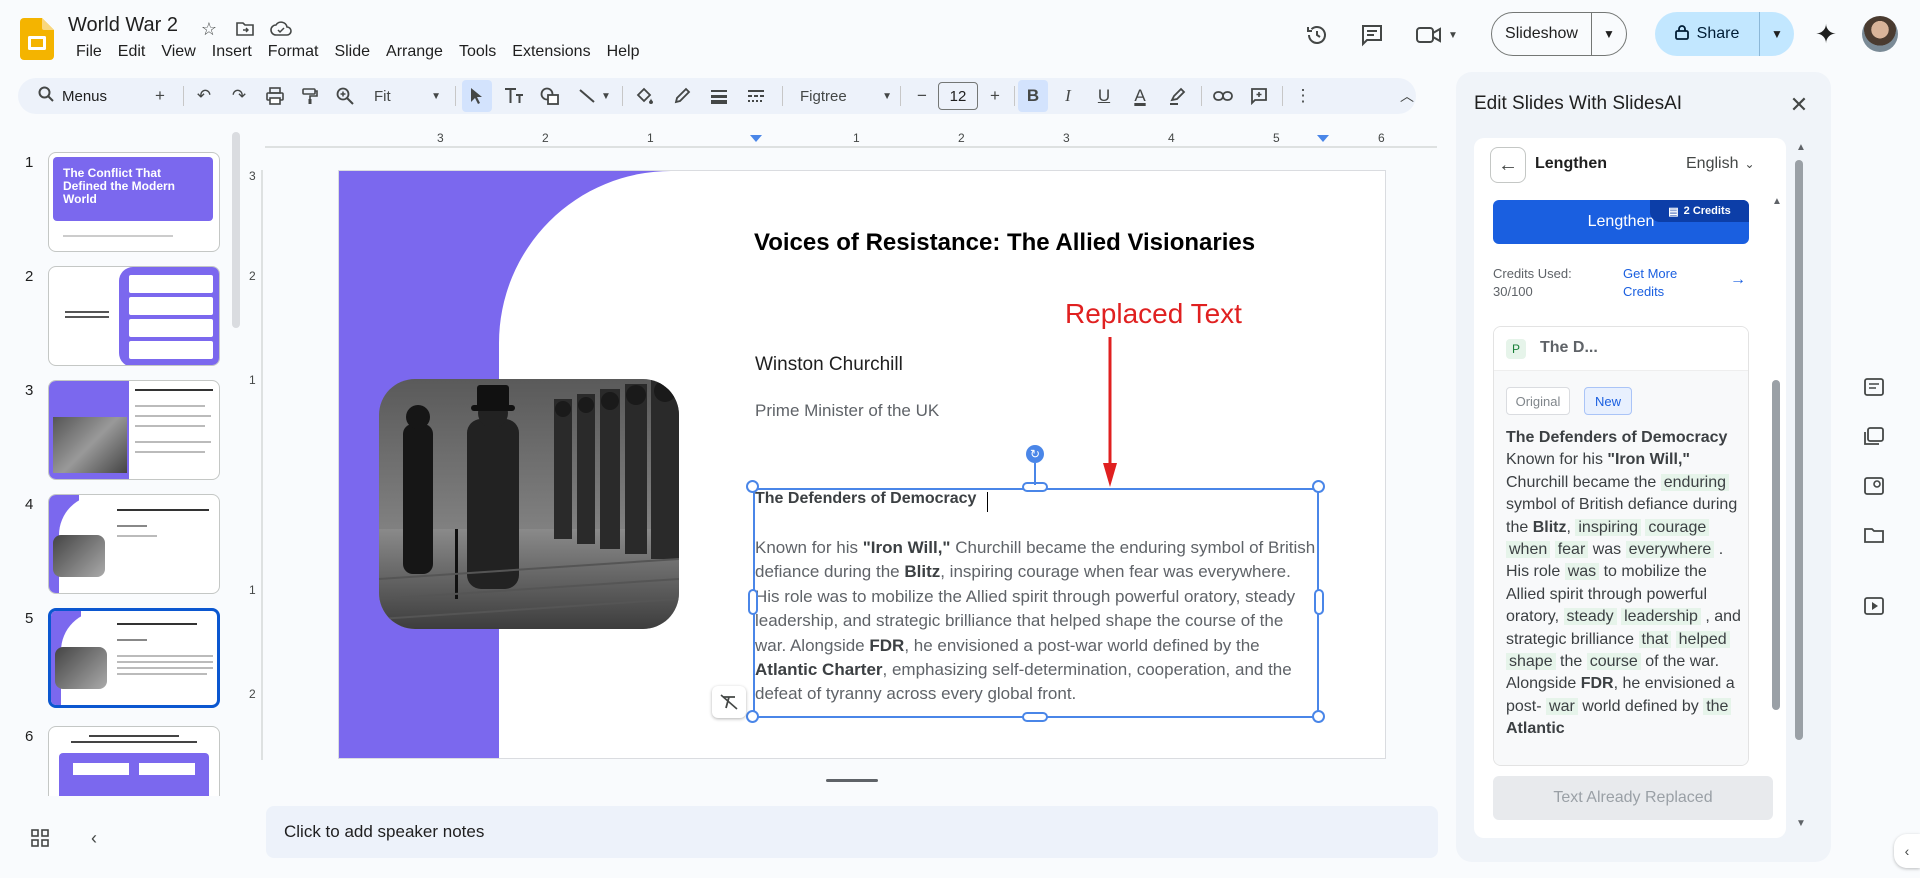 This screenshot has height=878, width=1920. What do you see at coordinates (1508, 165) in the screenshot?
I see `back-arrow-icon: ←` at bounding box center [1508, 165].